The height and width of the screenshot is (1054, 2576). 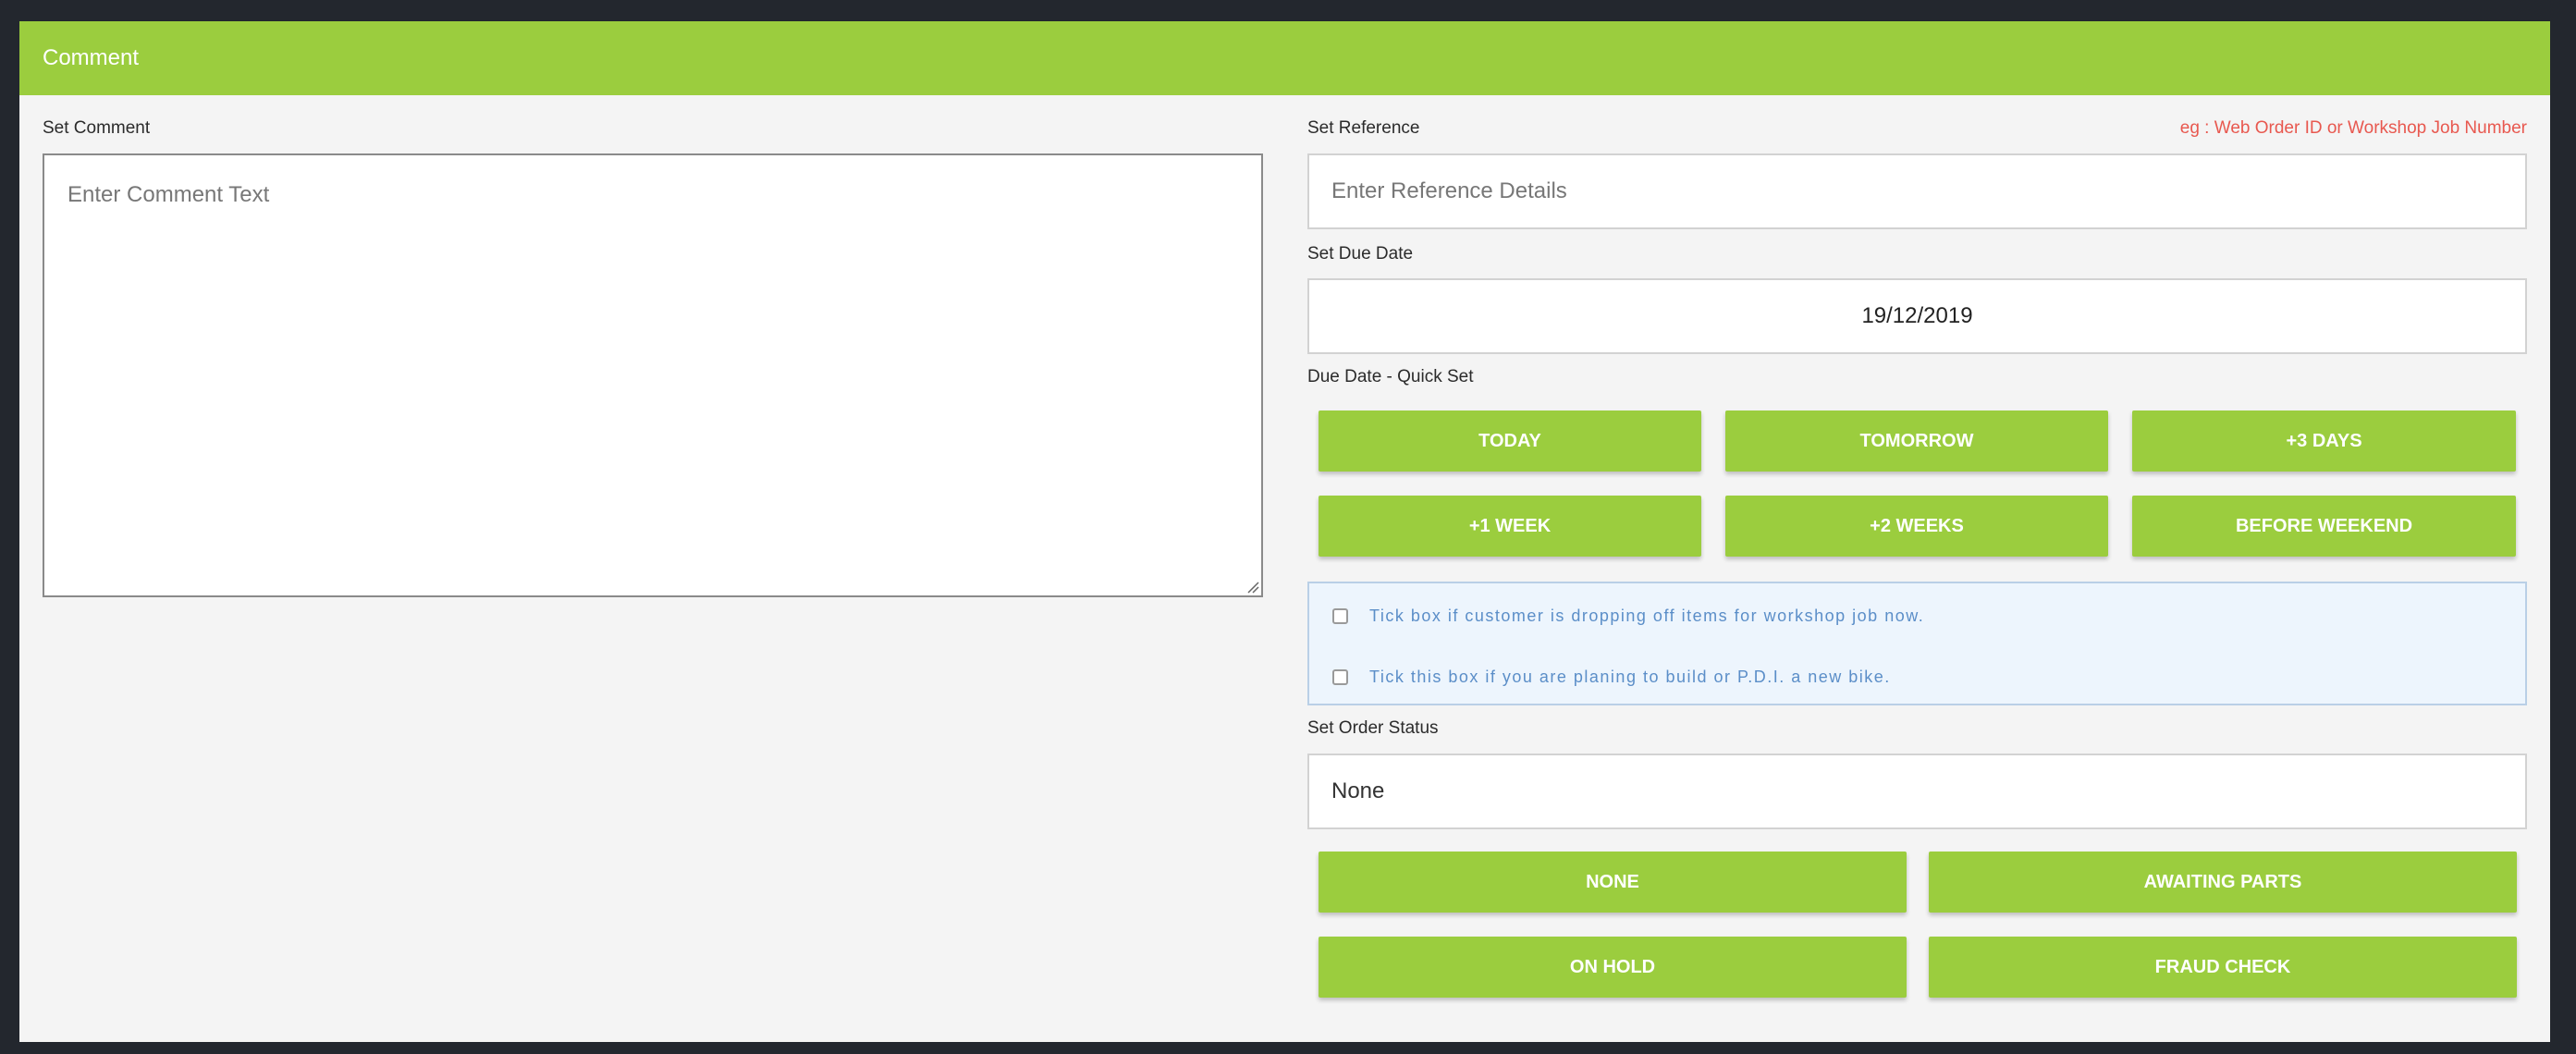 I want to click on status-fraud-check-button: FRAUD CHECK, so click(x=2223, y=967).